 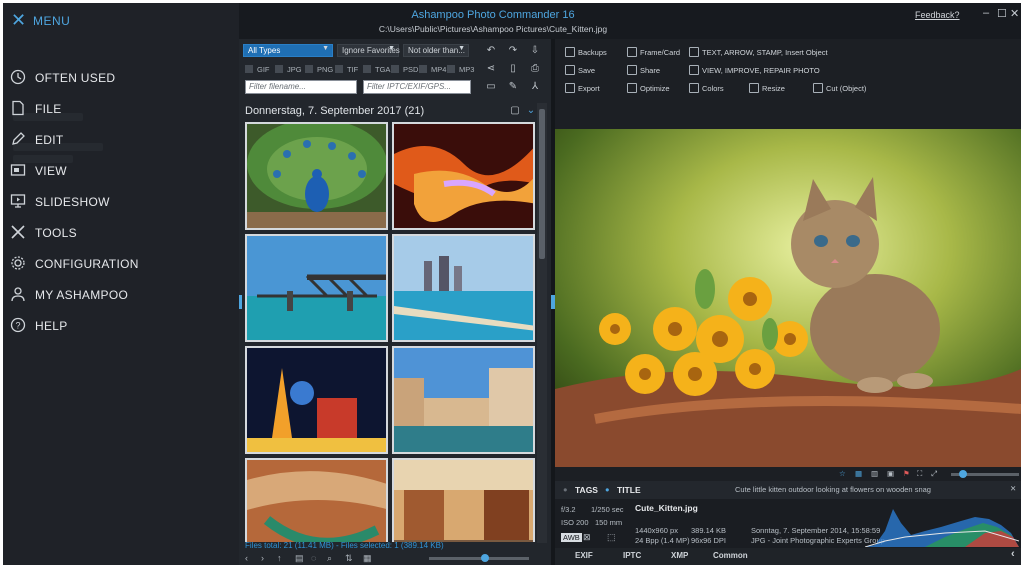 I want to click on up-icon: ↑, so click(x=279, y=558).